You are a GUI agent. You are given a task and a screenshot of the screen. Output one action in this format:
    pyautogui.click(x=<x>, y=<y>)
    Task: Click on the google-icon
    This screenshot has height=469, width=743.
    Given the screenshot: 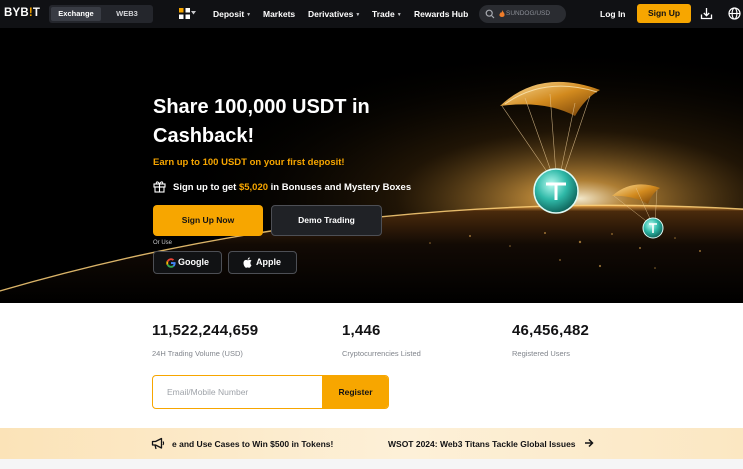 What is the action you would take?
    pyautogui.click(x=171, y=263)
    